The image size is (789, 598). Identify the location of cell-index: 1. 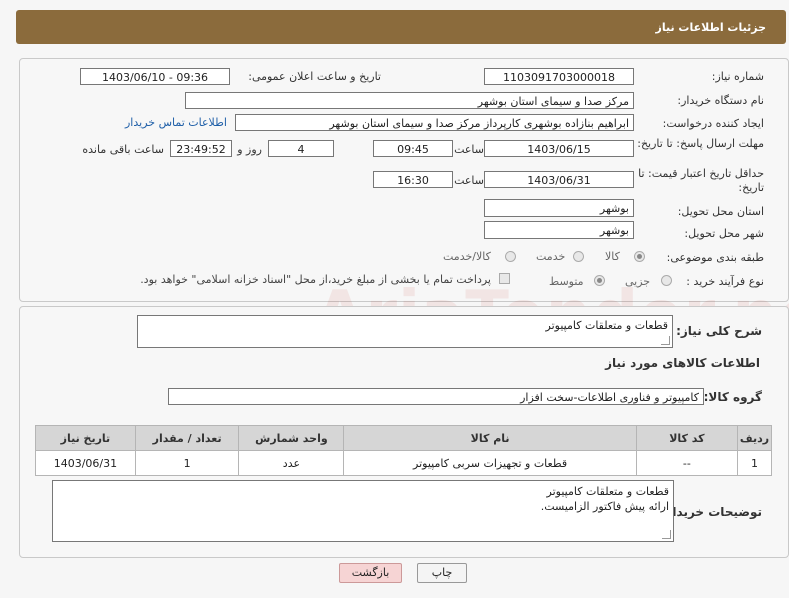
(754, 463).